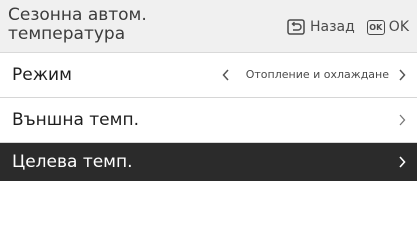  I want to click on back-label: Назад, so click(332, 27).